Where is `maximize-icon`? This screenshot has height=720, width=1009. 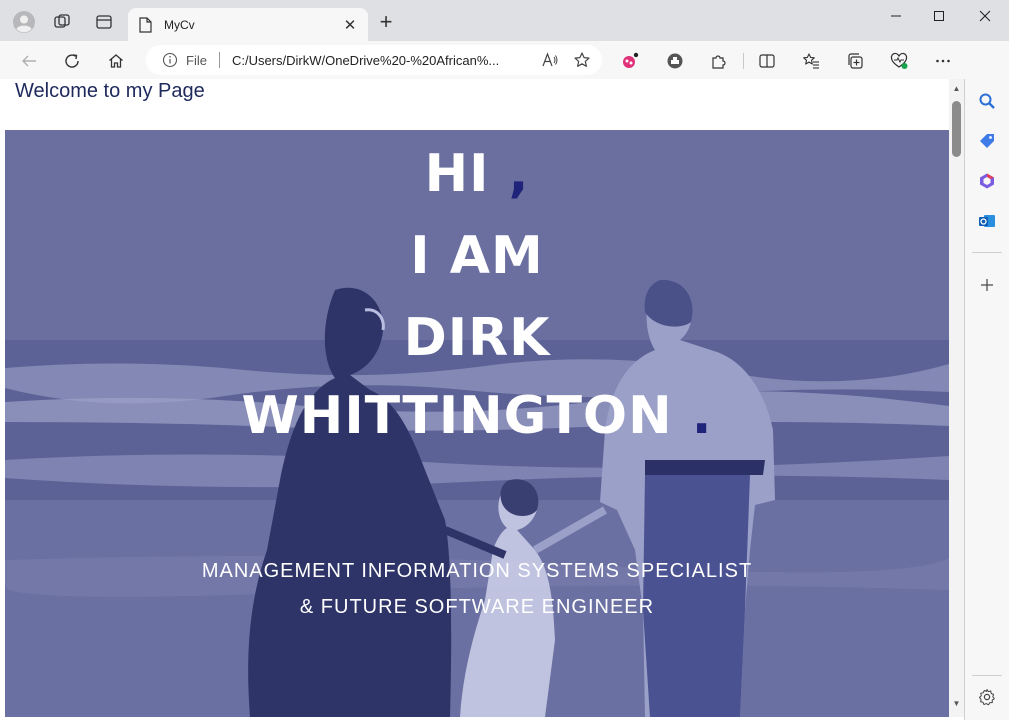 maximize-icon is located at coordinates (939, 16).